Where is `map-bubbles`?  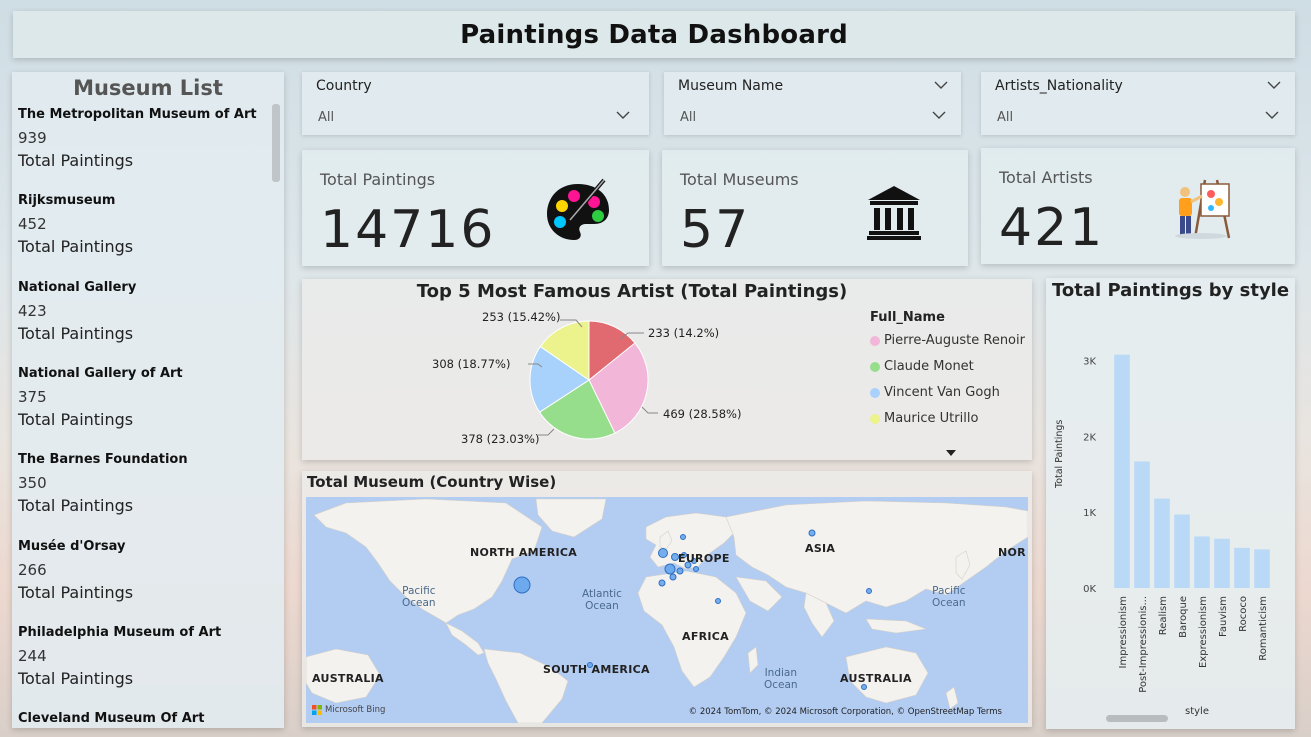
map-bubbles is located at coordinates (692, 609).